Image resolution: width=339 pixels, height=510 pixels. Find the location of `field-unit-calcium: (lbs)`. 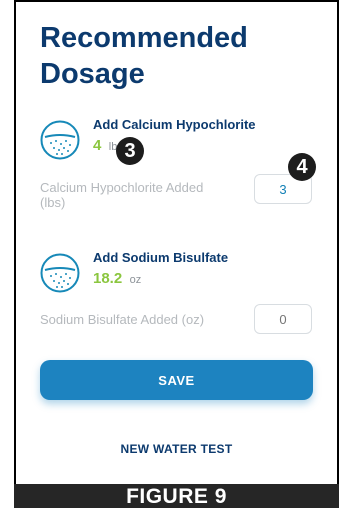

field-unit-calcium: (lbs) is located at coordinates (53, 202).